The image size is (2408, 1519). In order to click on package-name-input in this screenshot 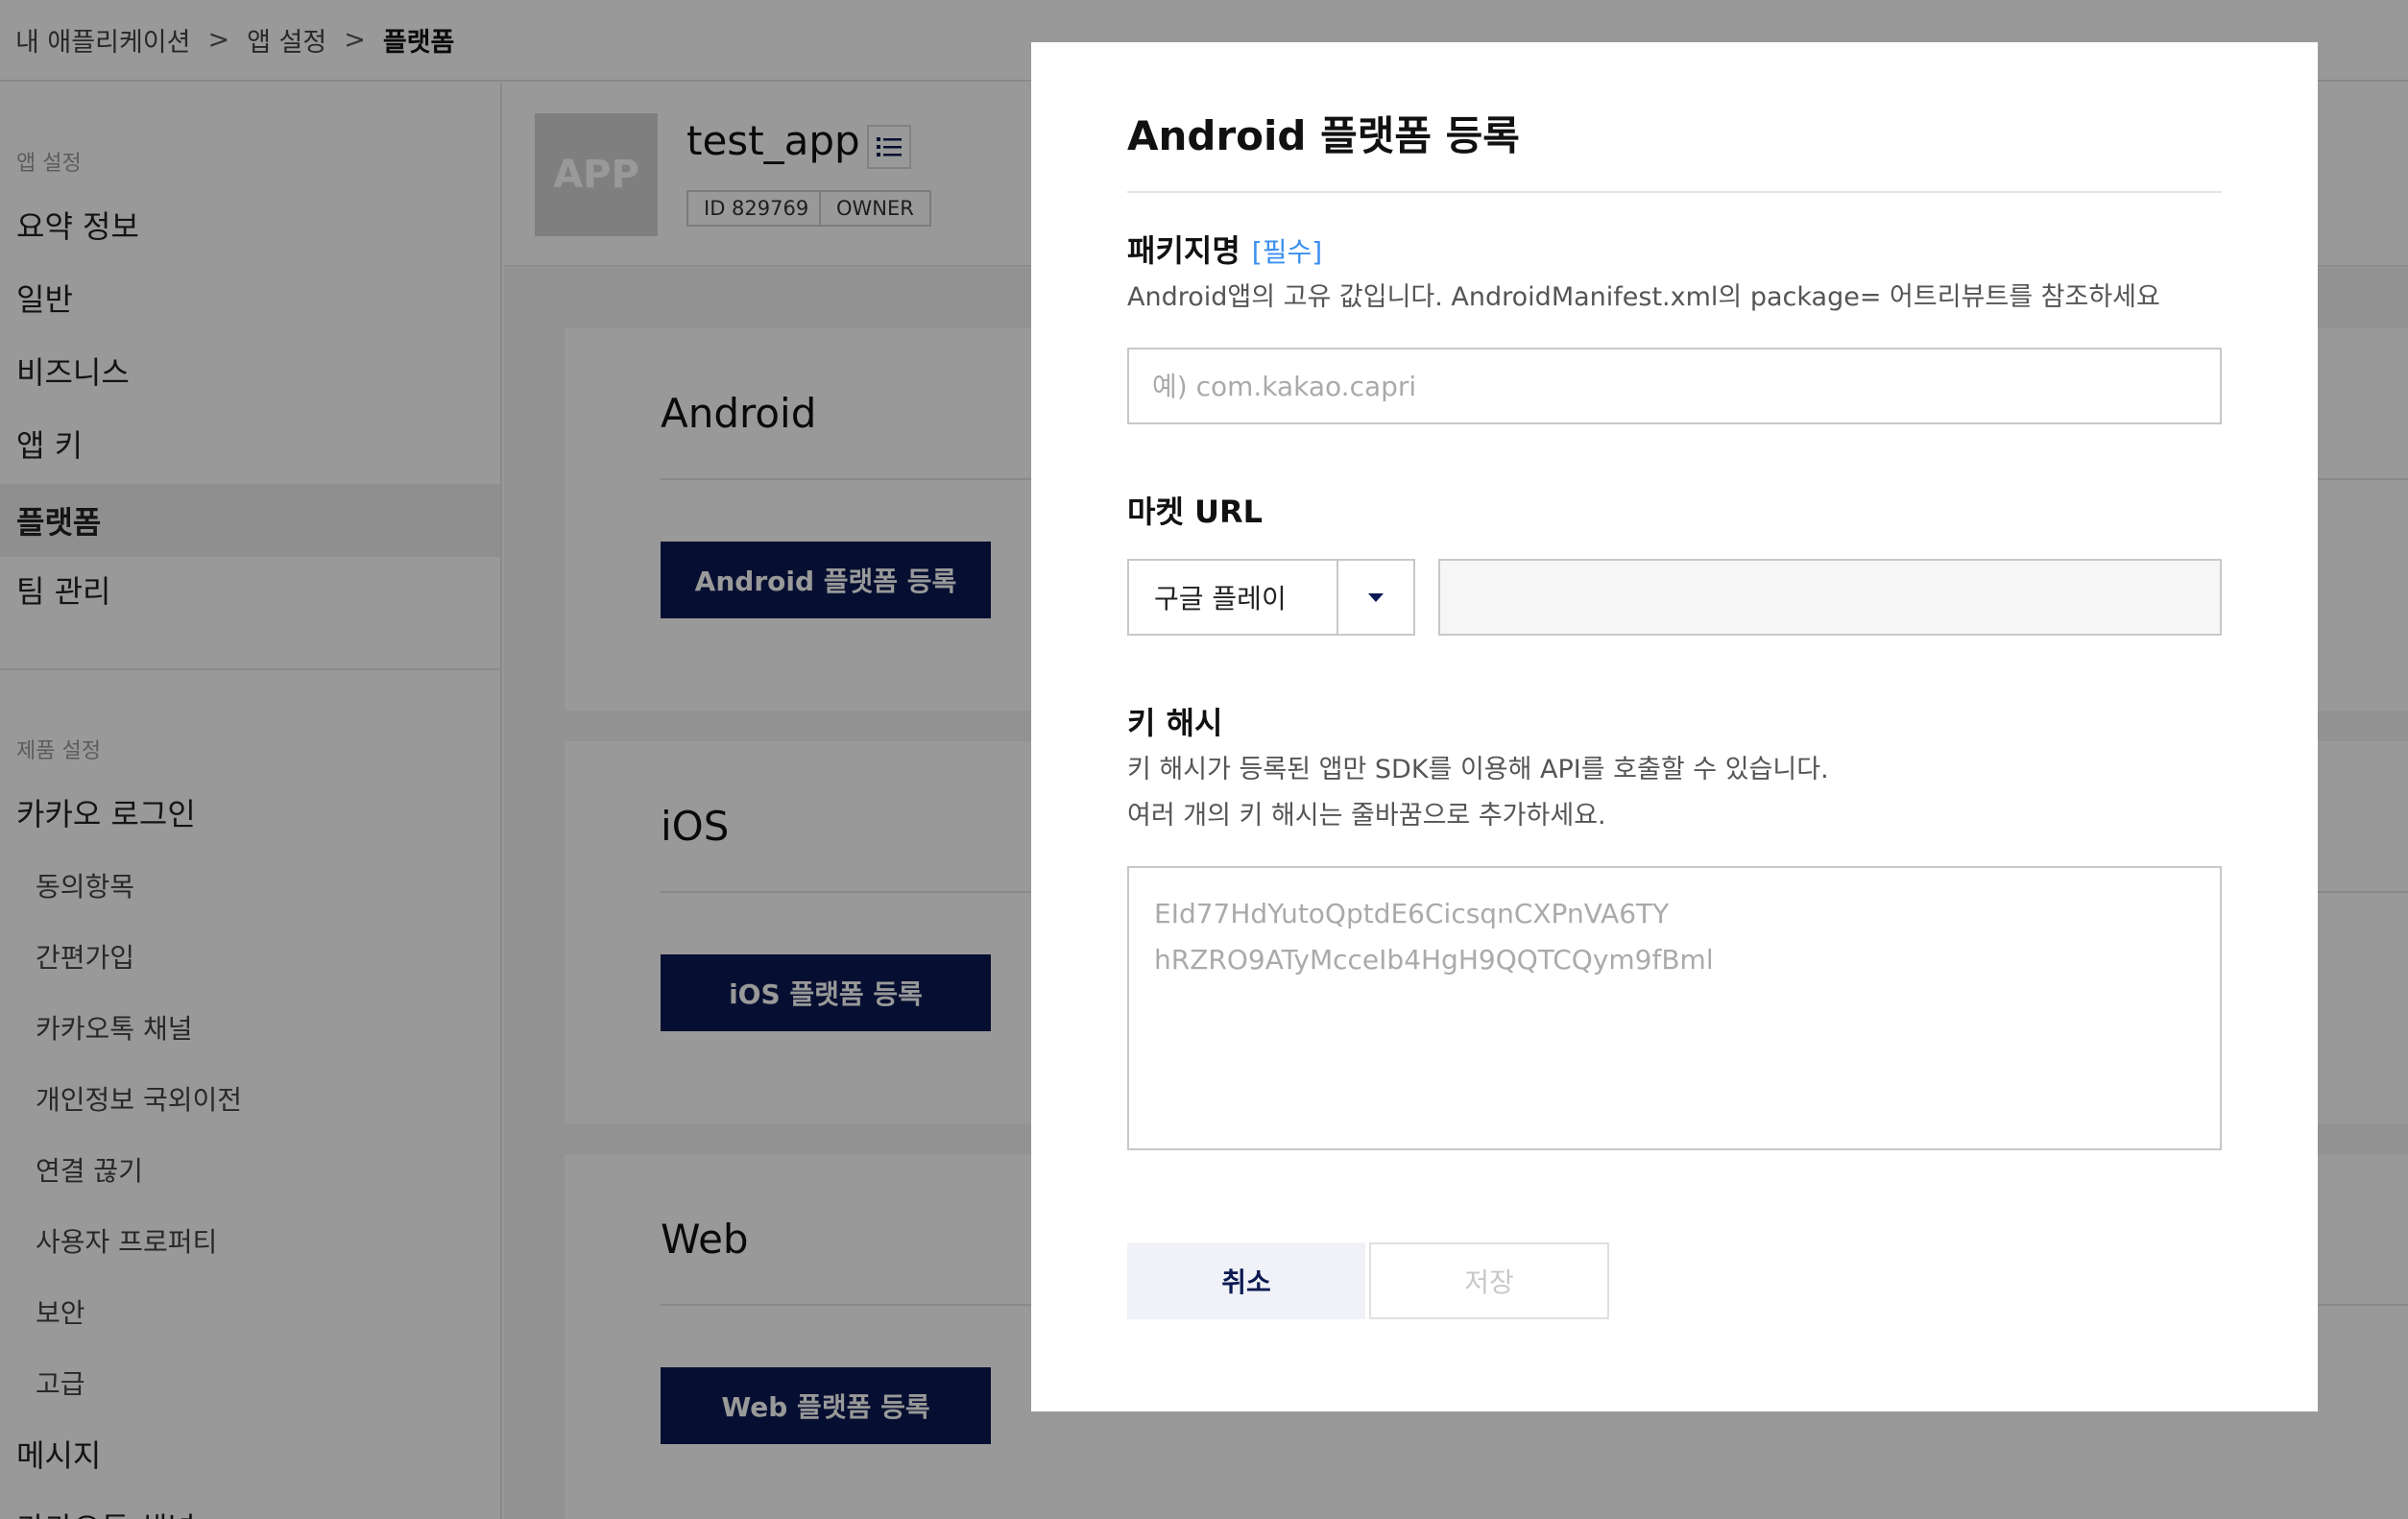, I will do `click(1675, 386)`.